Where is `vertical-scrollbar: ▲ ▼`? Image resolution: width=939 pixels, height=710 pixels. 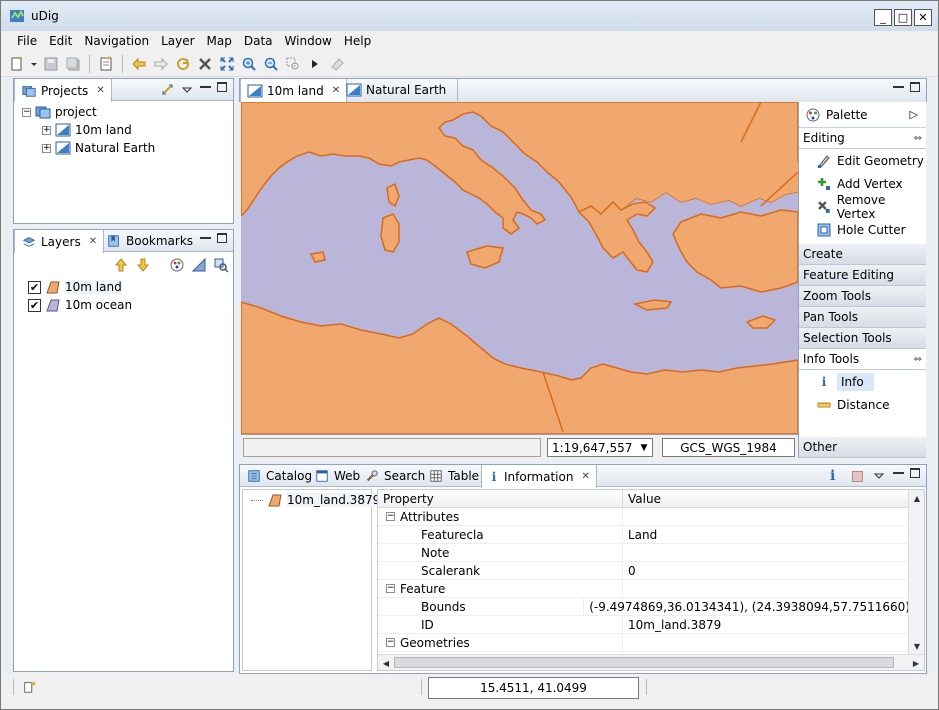
vertical-scrollbar: ▲ ▼ is located at coordinates (916, 572).